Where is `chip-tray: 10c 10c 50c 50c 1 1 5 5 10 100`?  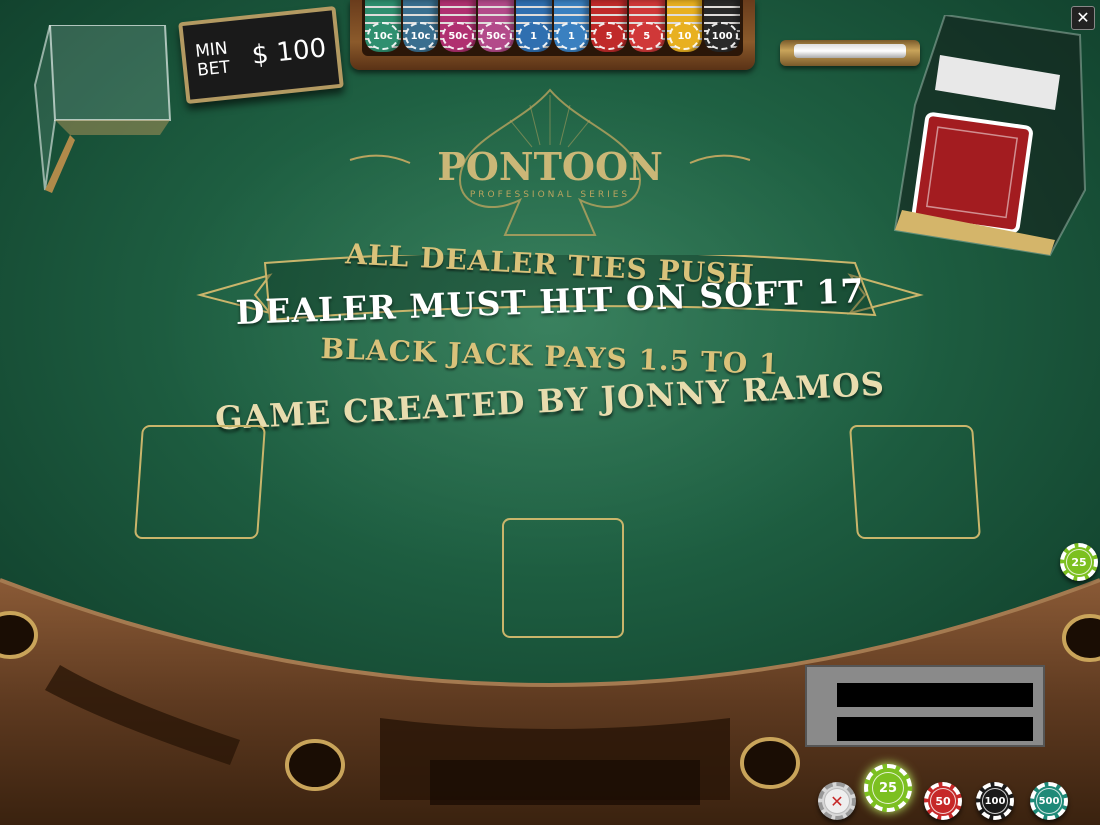 chip-tray: 10c 10c 50c 50c 1 1 5 5 10 100 is located at coordinates (552, 35).